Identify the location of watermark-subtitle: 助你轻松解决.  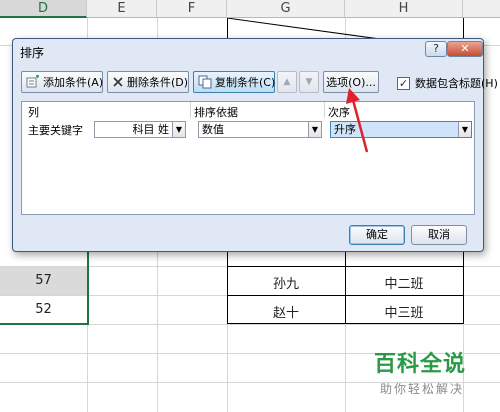
(422, 389).